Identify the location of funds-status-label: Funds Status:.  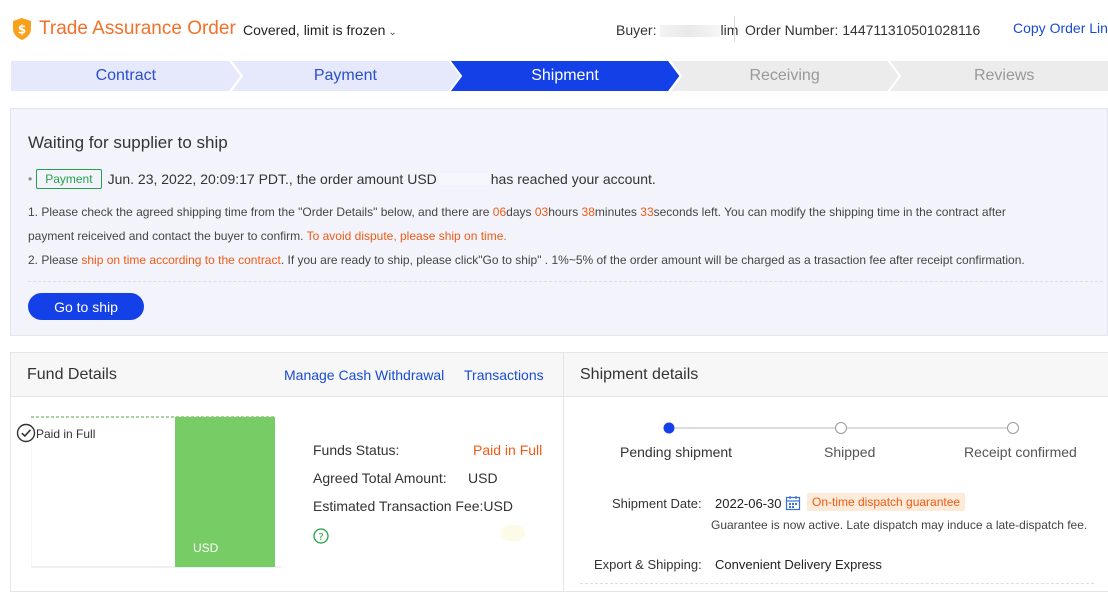
(356, 450).